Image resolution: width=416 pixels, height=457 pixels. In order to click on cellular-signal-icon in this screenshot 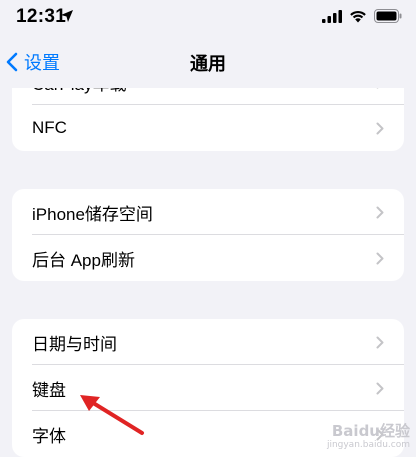, I will do `click(332, 16)`.